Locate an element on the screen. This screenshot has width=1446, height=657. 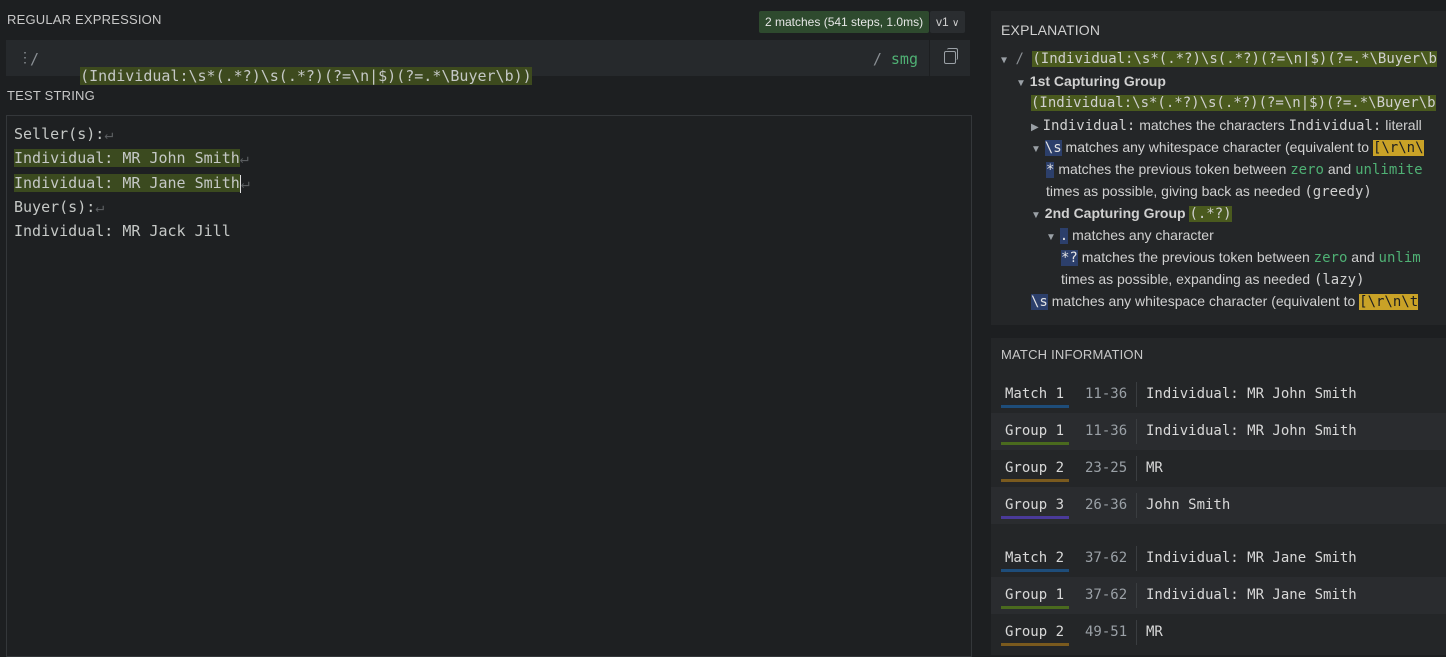
test-line-text: Buyer(s): is located at coordinates (55, 207).